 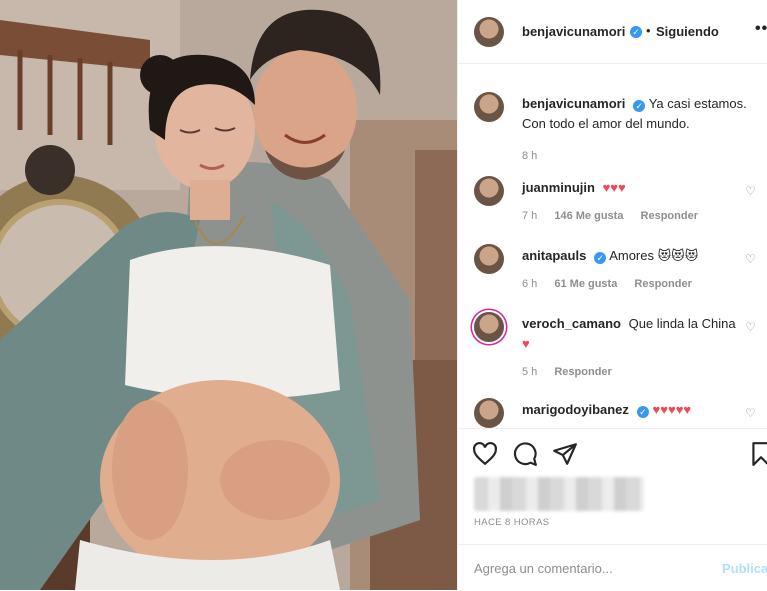 I want to click on commenter-username: veroch_camano, so click(x=571, y=323).